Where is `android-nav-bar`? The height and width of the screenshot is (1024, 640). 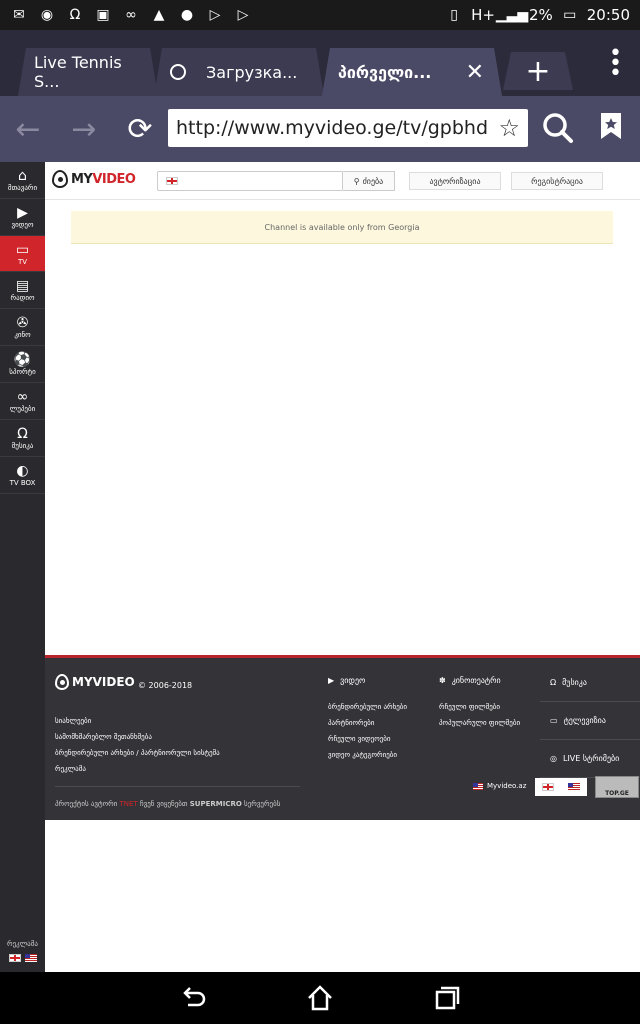 android-nav-bar is located at coordinates (320, 998).